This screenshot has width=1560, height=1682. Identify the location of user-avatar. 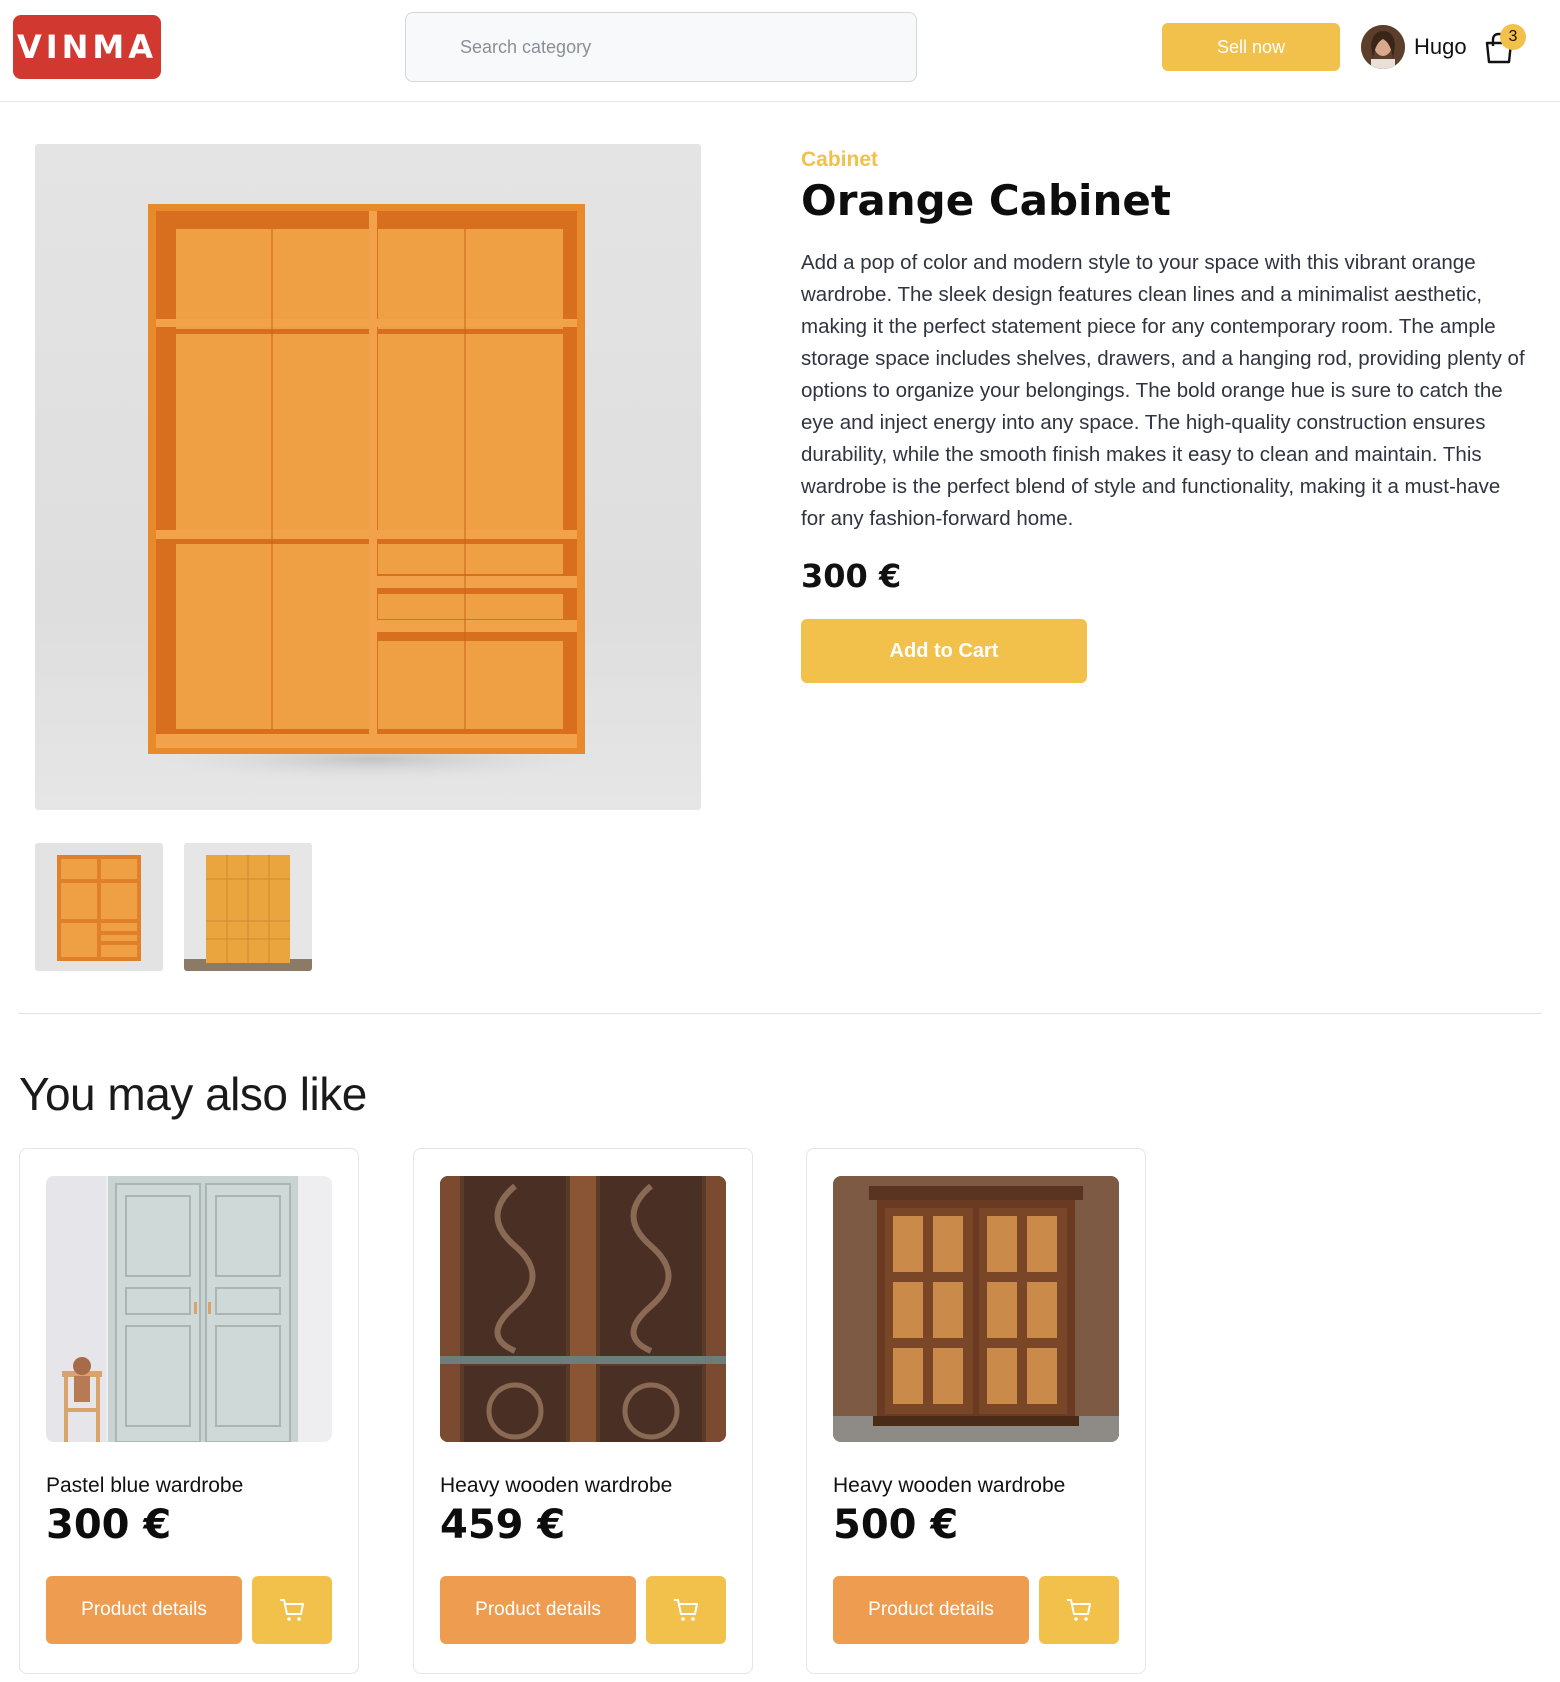
(1383, 47).